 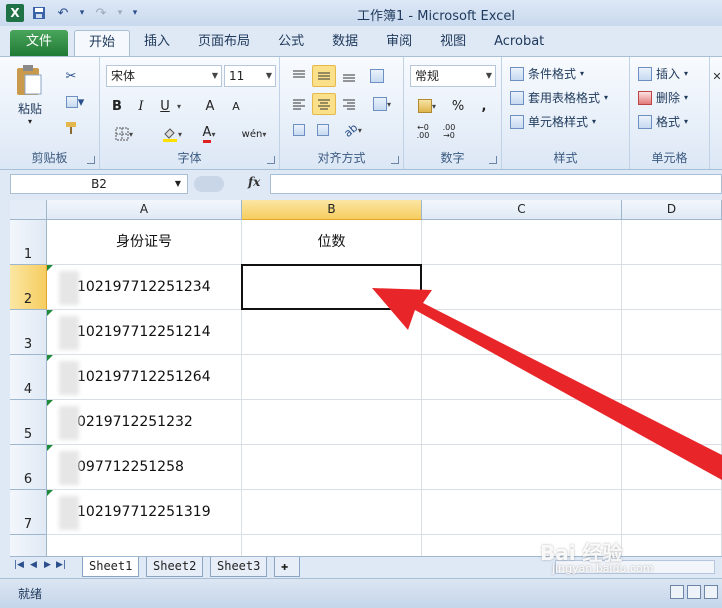 What do you see at coordinates (694, 592) in the screenshot?
I see `page-layout-view-icon` at bounding box center [694, 592].